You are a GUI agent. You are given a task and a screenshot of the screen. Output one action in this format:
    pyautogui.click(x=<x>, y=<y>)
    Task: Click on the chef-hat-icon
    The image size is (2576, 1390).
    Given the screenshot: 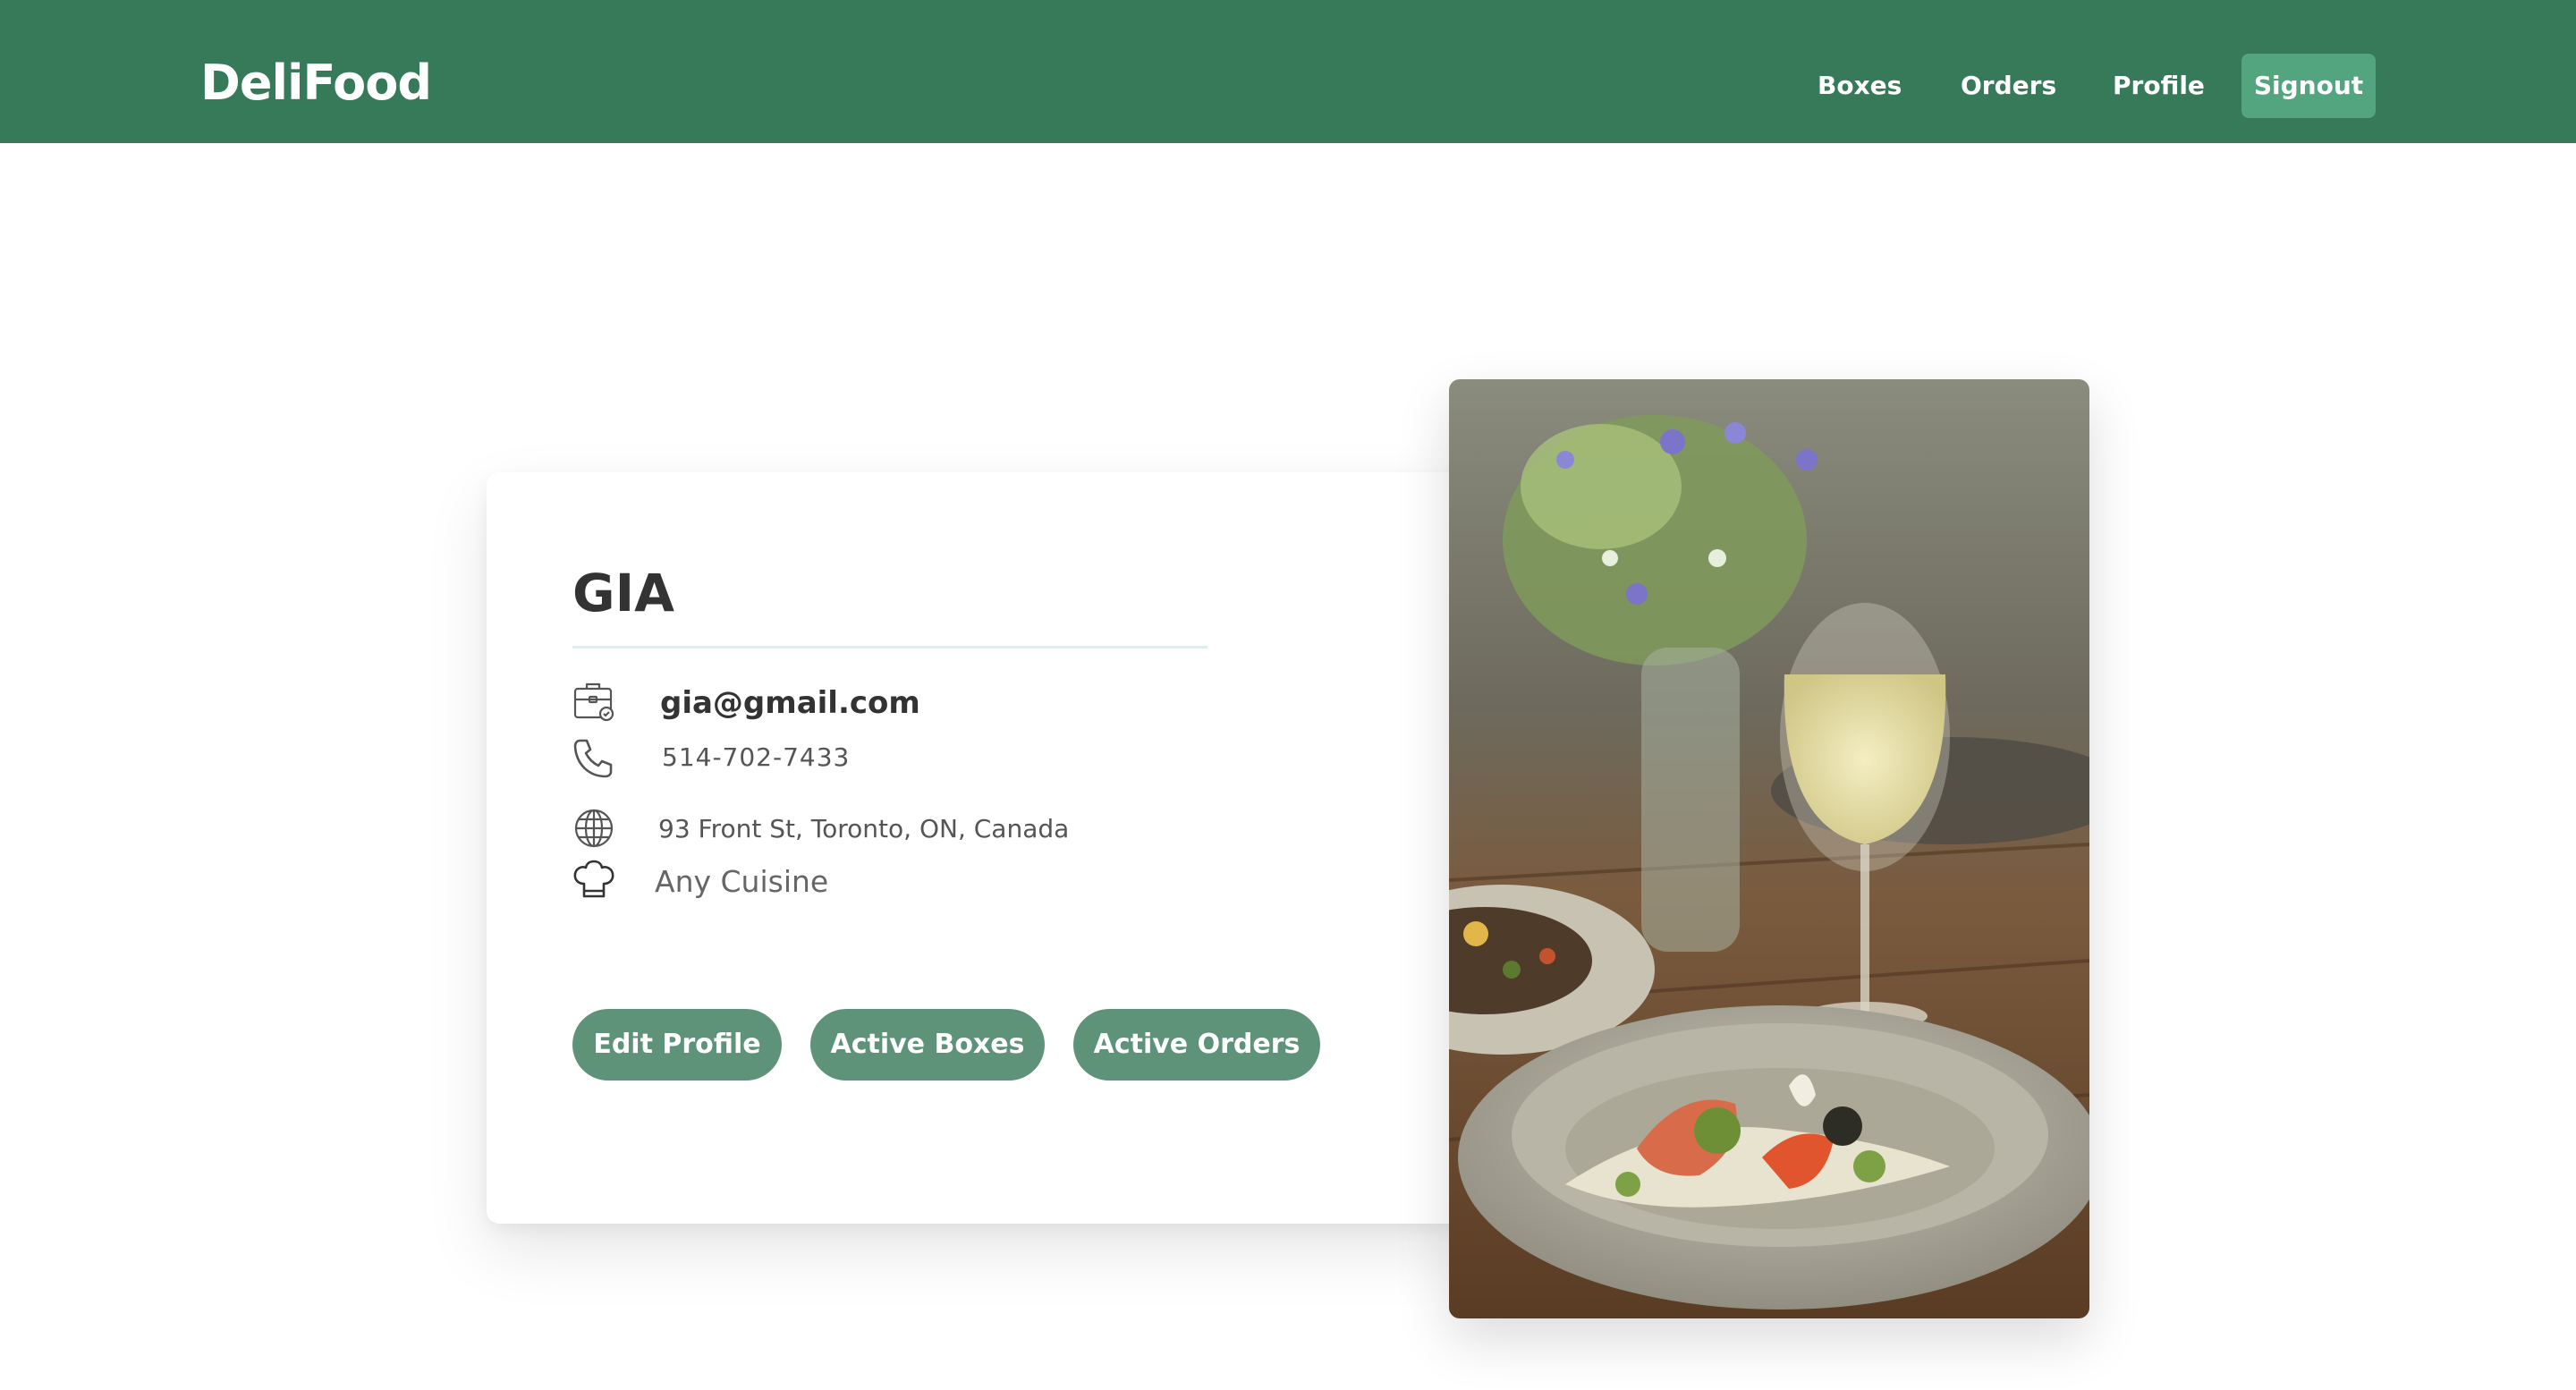 What is the action you would take?
    pyautogui.click(x=594, y=880)
    